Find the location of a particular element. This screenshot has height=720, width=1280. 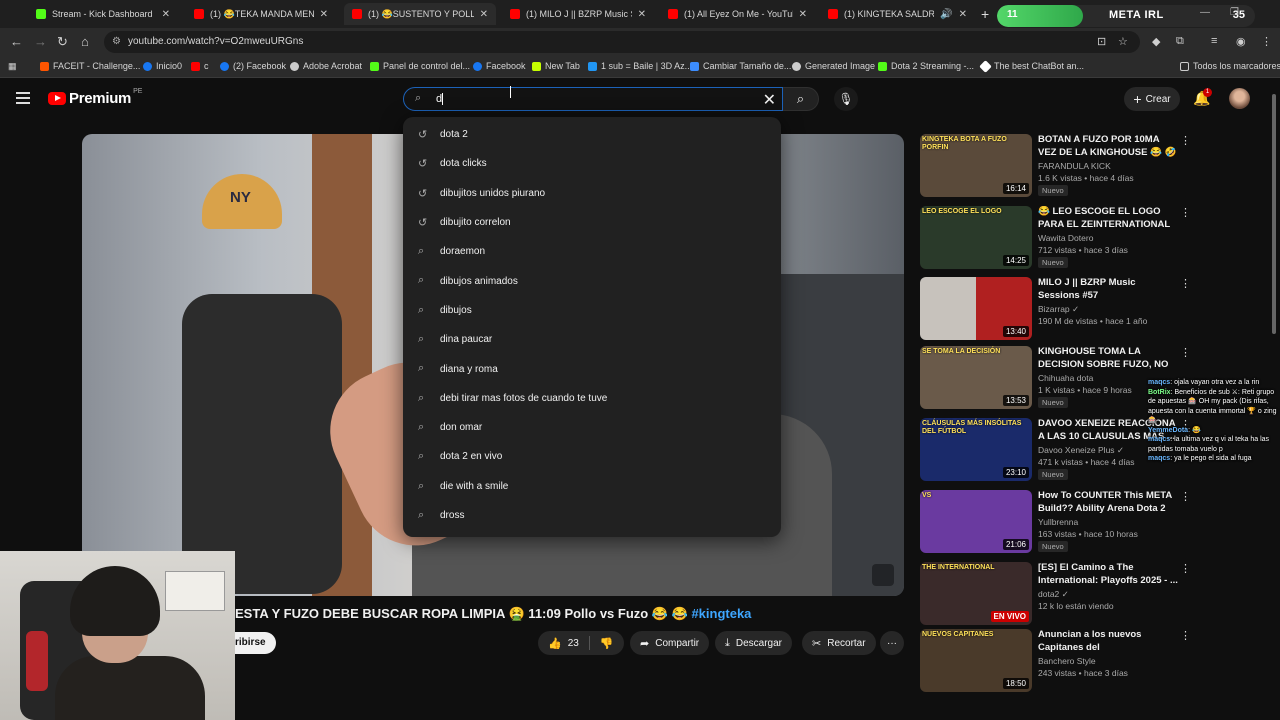

extension-icon: ◆ is located at coordinates (1156, 41).